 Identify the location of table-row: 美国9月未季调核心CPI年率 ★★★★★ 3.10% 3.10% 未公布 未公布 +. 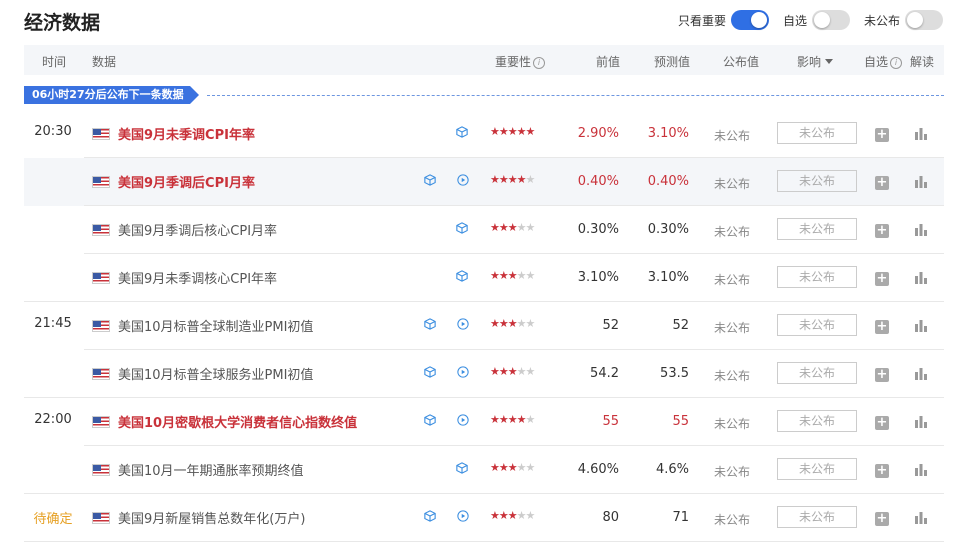
(484, 278).